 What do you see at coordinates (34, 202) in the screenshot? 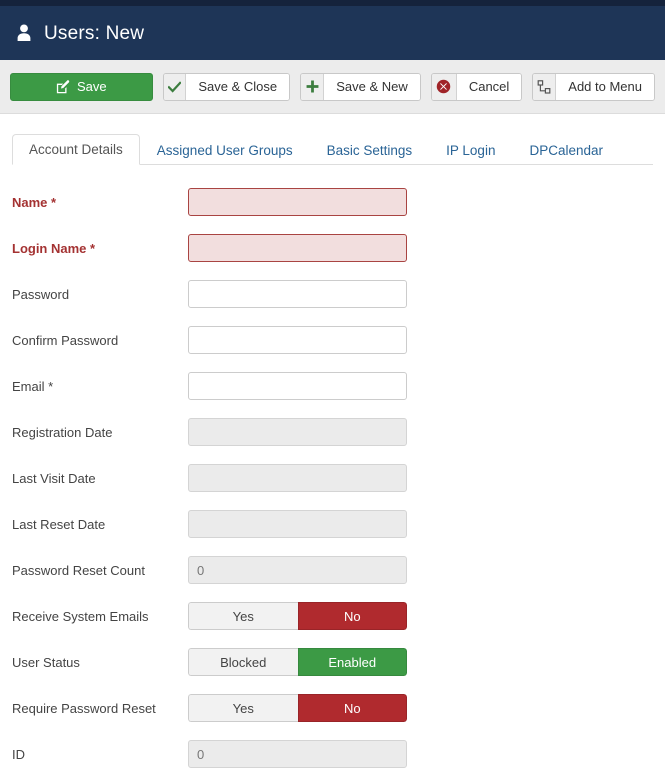
I see `field-label: Name *` at bounding box center [34, 202].